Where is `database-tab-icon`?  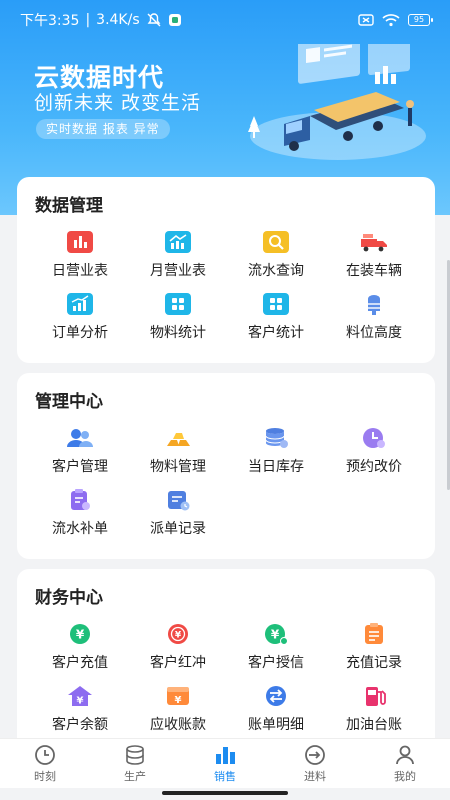 database-tab-icon is located at coordinates (135, 755).